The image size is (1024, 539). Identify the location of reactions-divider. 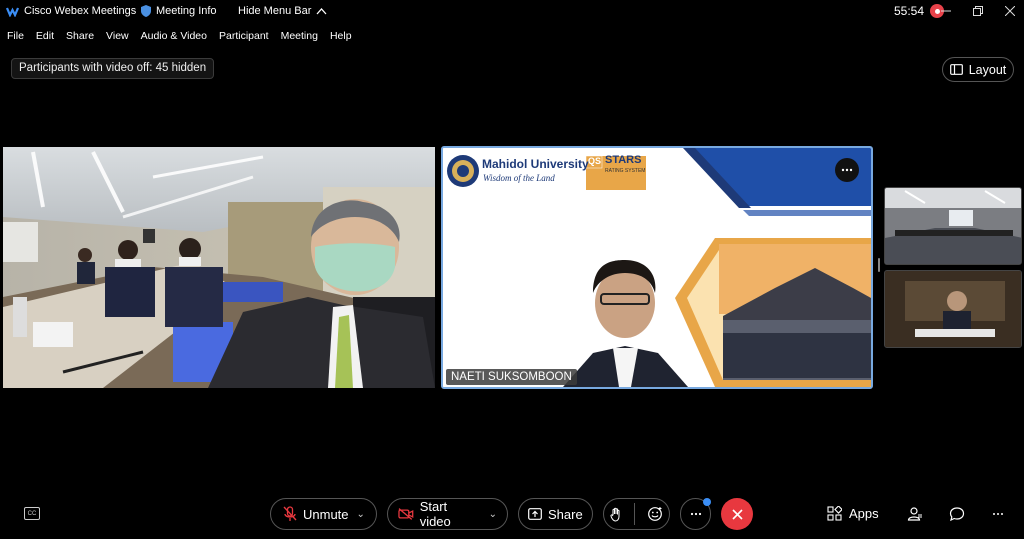
(634, 514).